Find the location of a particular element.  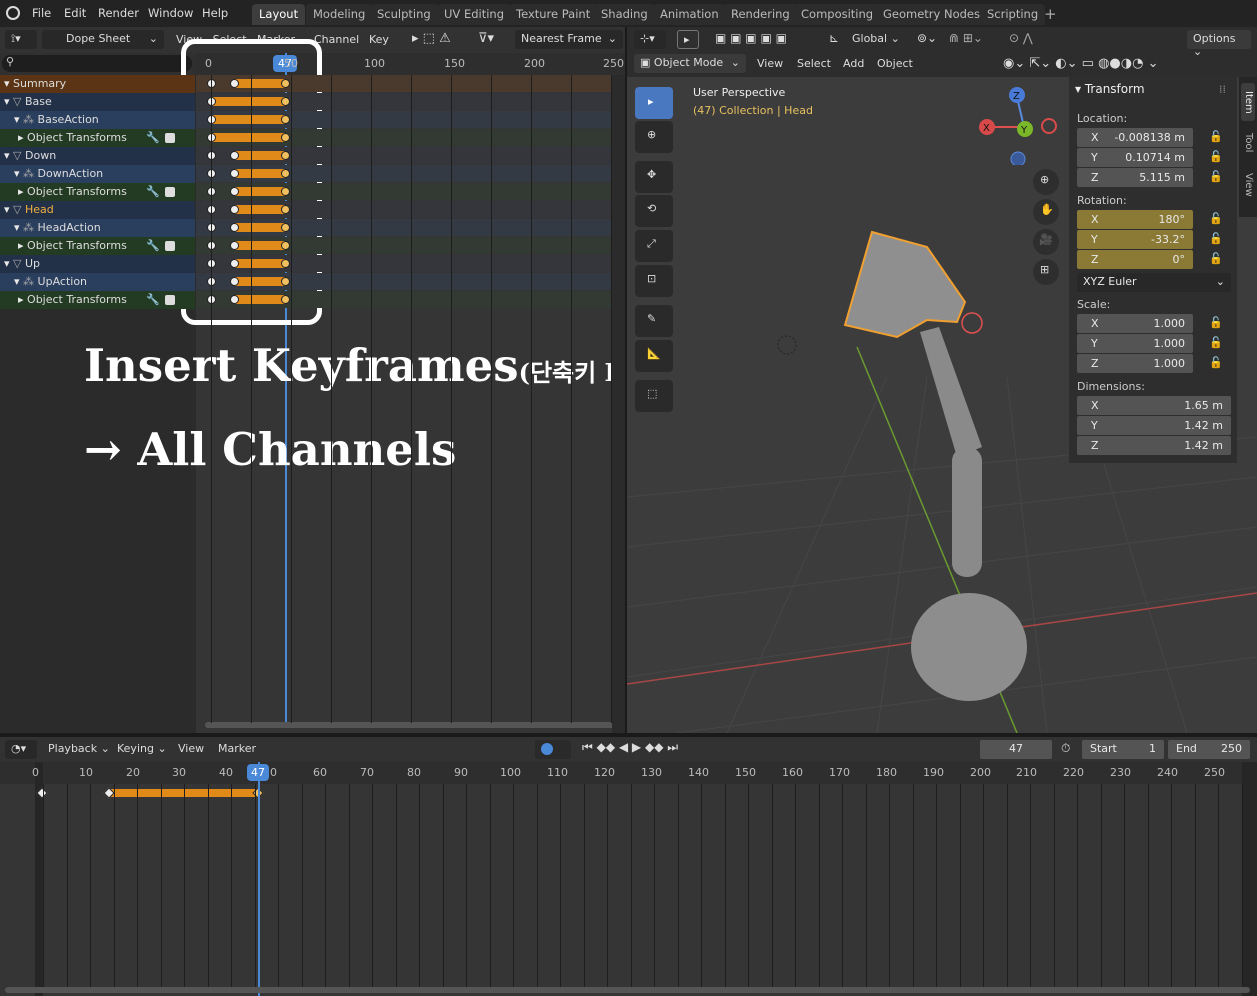

blender-logo-icon is located at coordinates (13, 13).